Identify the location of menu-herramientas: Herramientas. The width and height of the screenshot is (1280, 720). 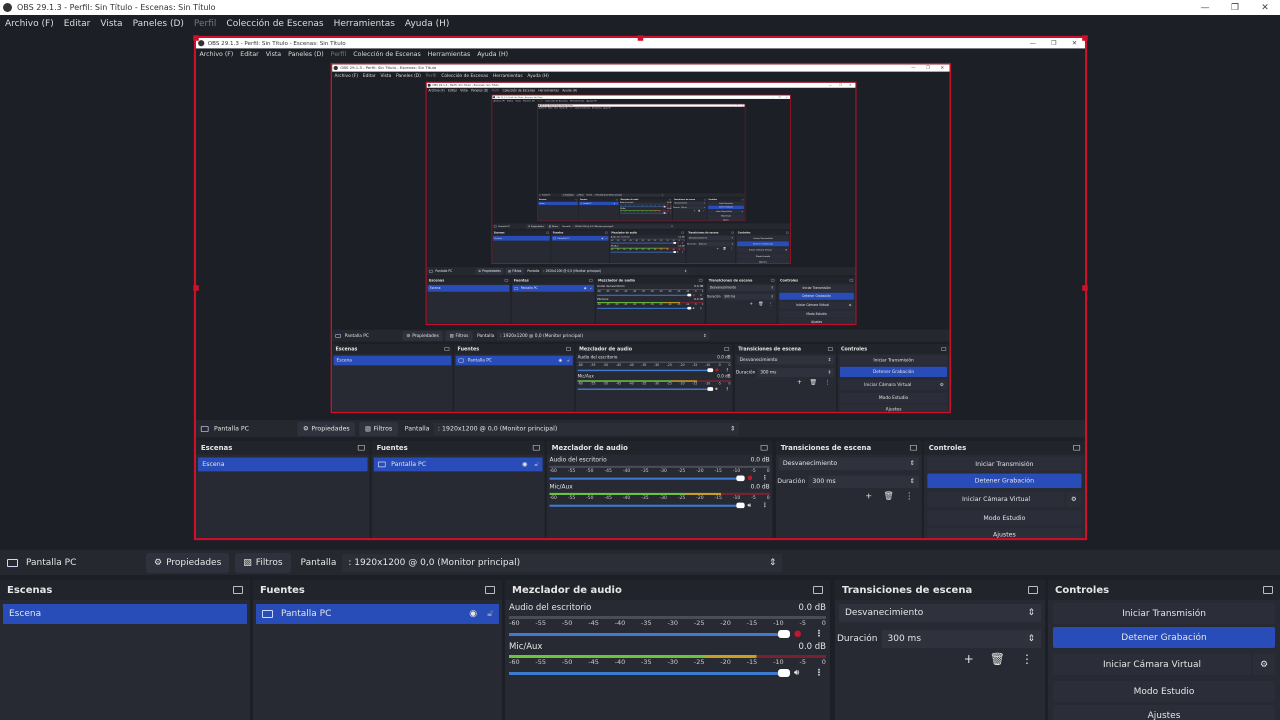
(577, 101).